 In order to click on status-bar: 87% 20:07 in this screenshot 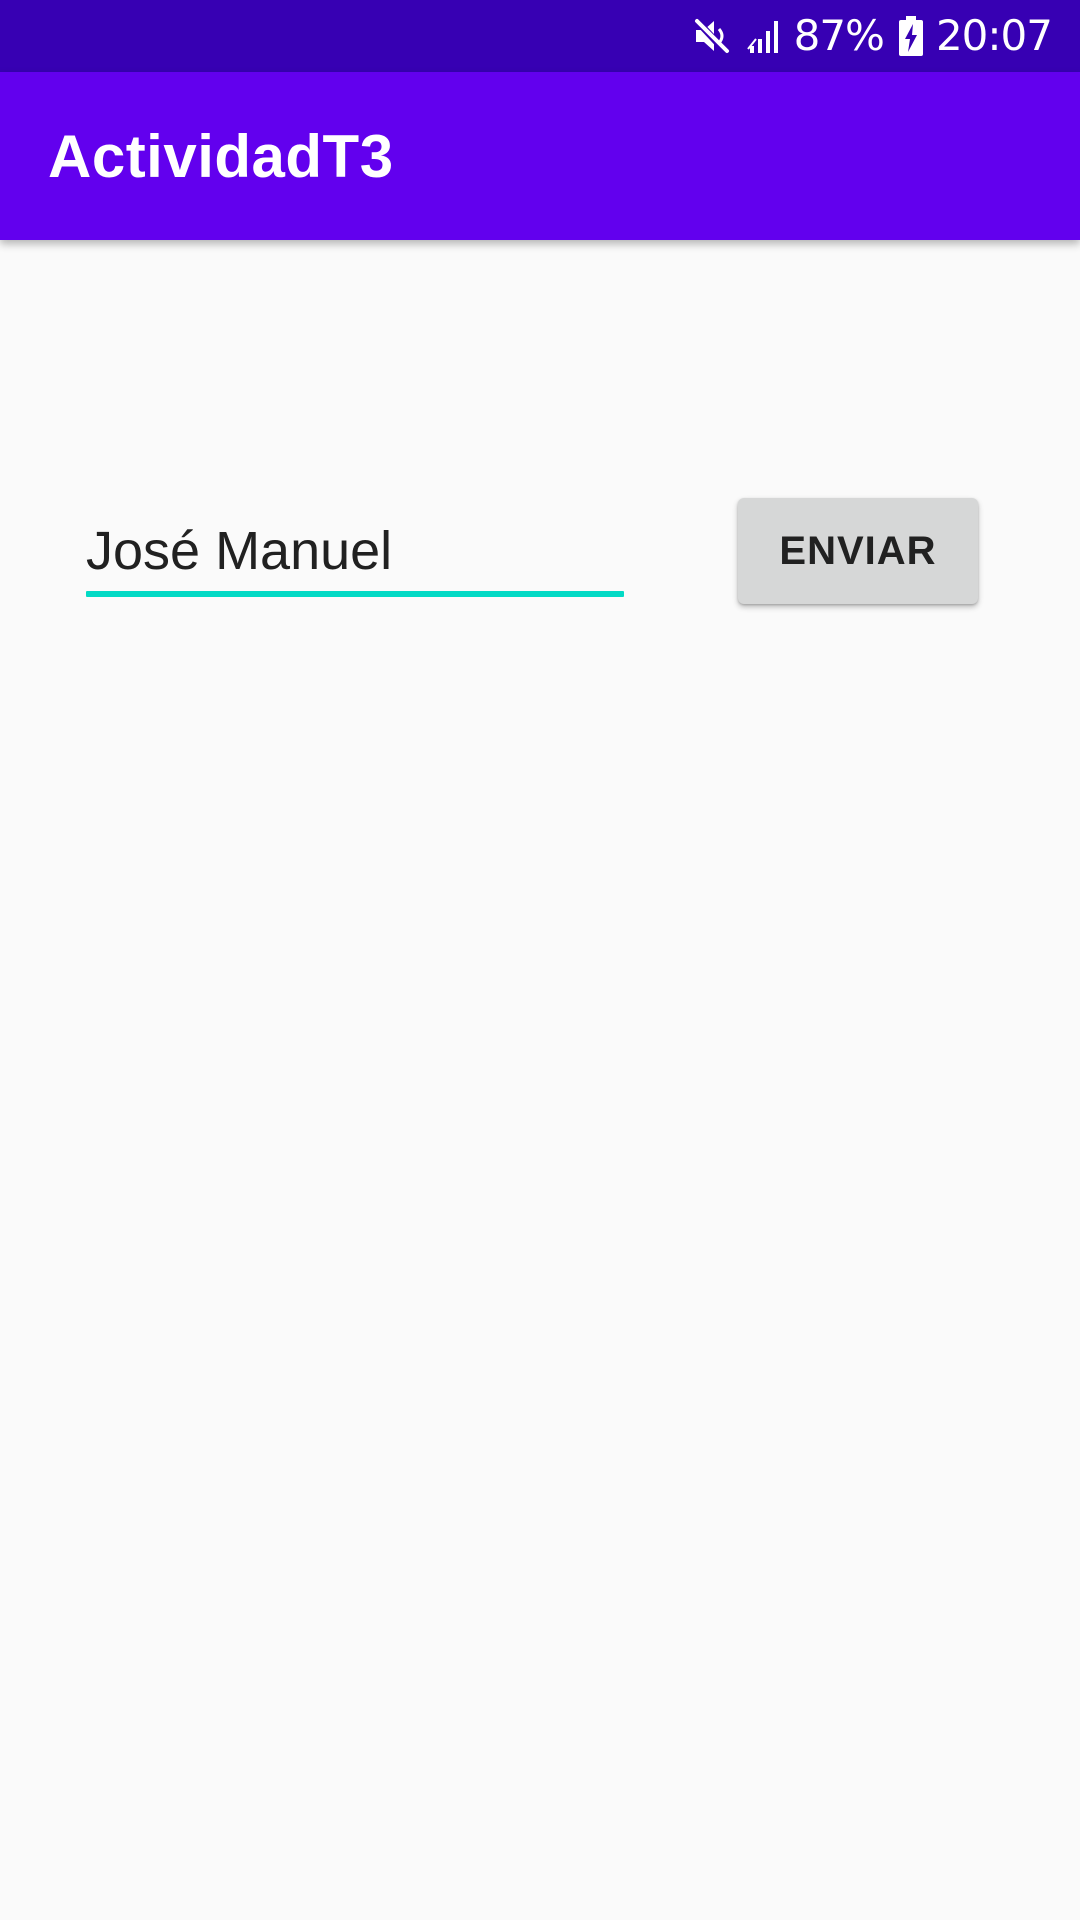, I will do `click(540, 36)`.